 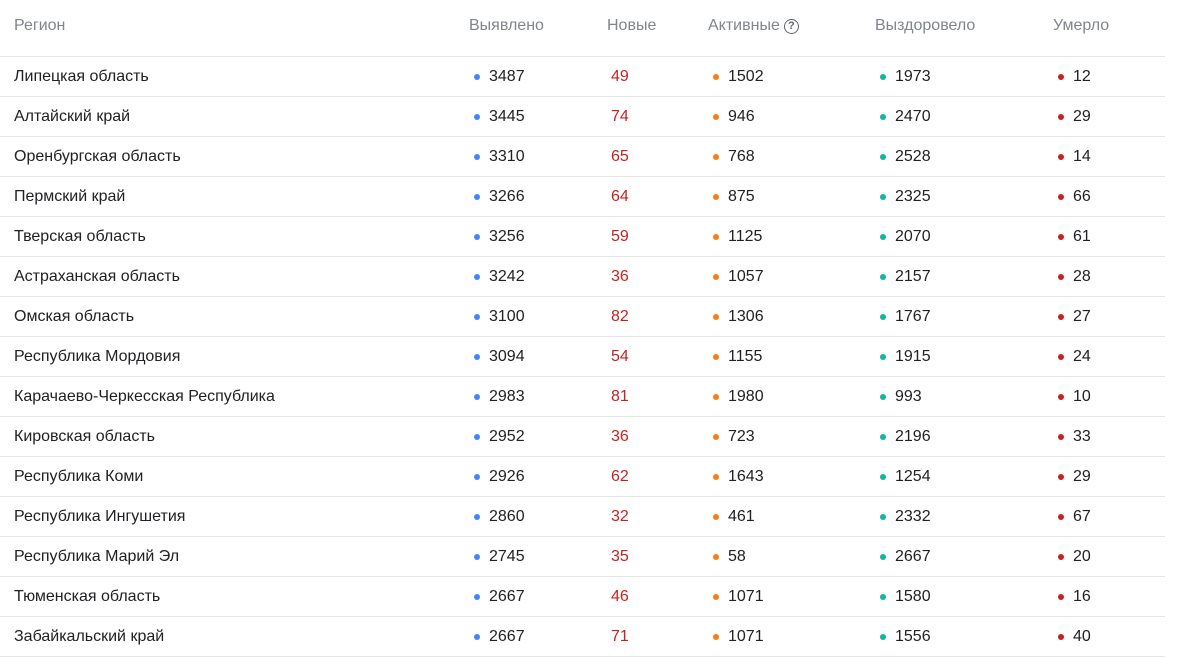 I want to click on found-cell: 2667, so click(x=499, y=636).